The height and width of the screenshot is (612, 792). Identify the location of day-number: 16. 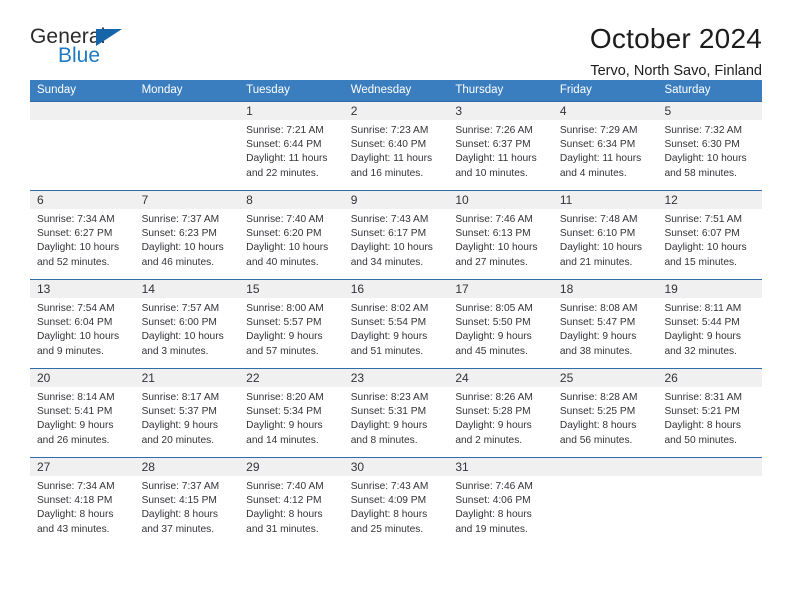
(396, 289).